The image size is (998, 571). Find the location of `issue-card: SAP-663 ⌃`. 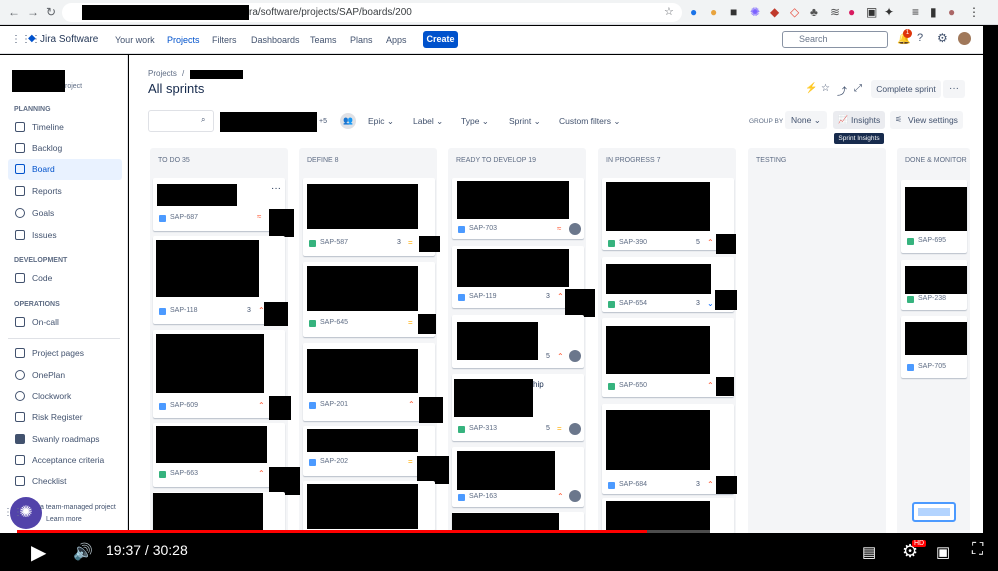

issue-card: SAP-663 ⌃ is located at coordinates (226, 459).